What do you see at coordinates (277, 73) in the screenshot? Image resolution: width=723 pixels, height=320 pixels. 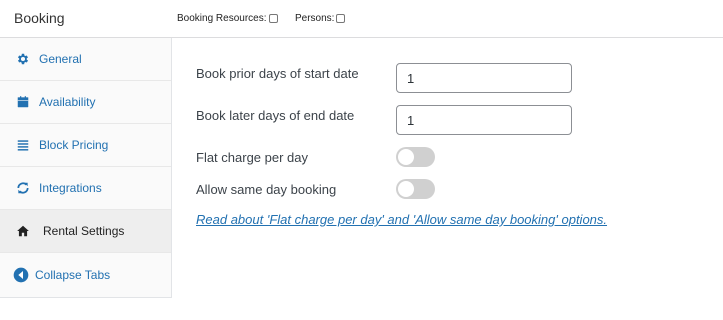 I see `prior-days-label: Book prior days of start date` at bounding box center [277, 73].